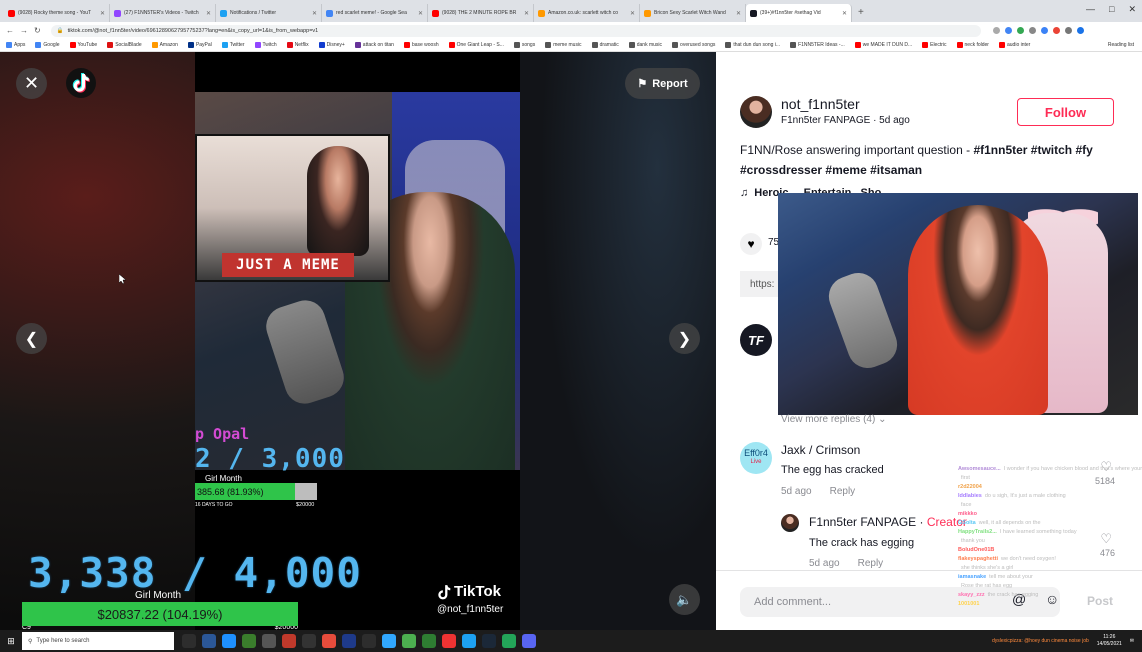  Describe the element at coordinates (199, 45) in the screenshot. I see `bookmark-item: PayPal` at that location.